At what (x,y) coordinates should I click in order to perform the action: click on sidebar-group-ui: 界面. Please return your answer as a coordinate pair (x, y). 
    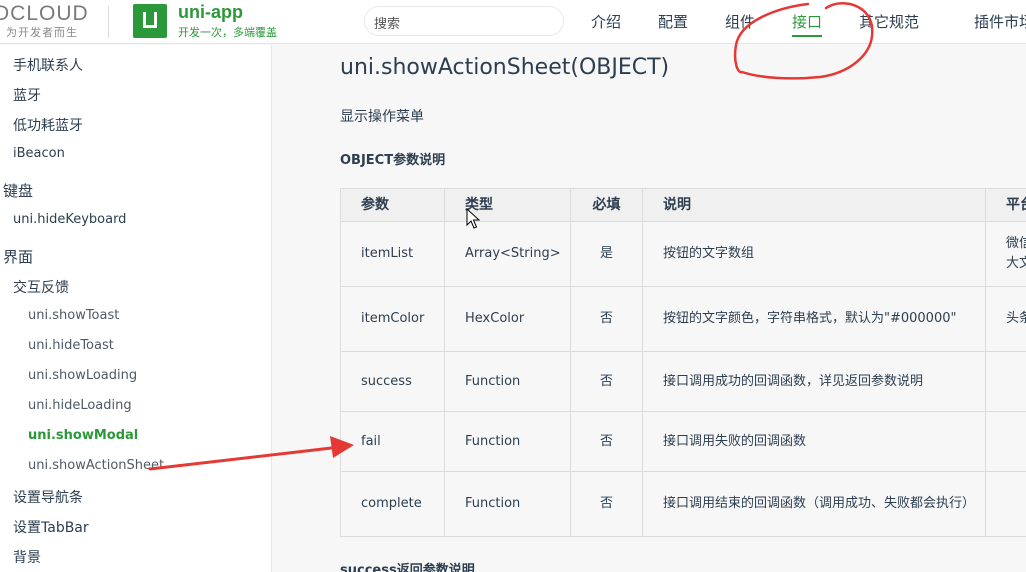
    Looking at the image, I should click on (18, 256).